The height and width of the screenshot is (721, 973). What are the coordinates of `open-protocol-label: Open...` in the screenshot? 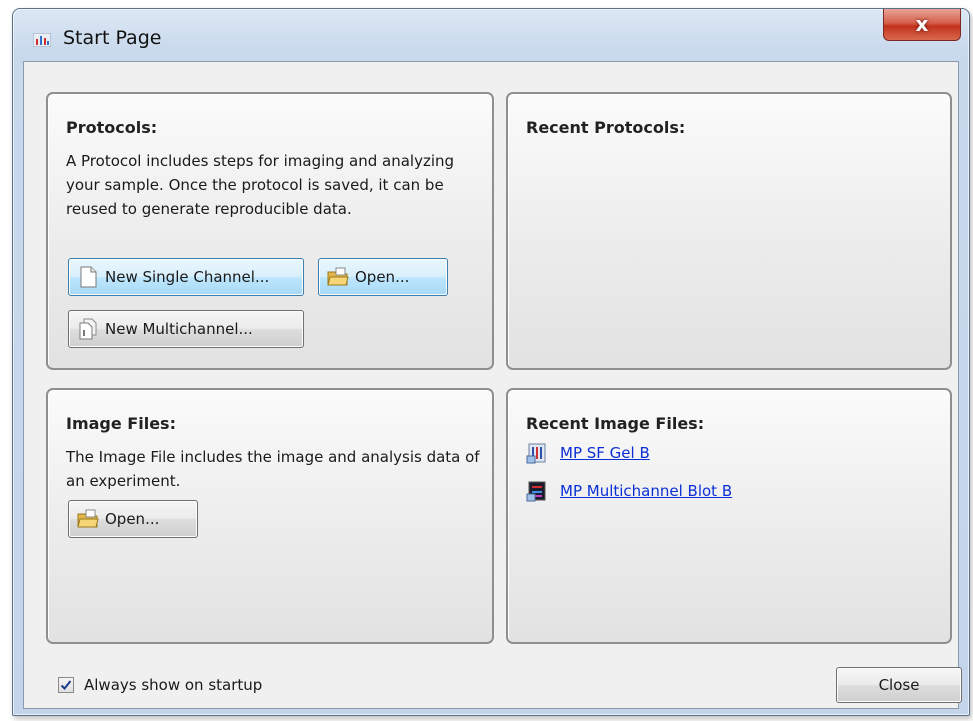 It's located at (382, 277).